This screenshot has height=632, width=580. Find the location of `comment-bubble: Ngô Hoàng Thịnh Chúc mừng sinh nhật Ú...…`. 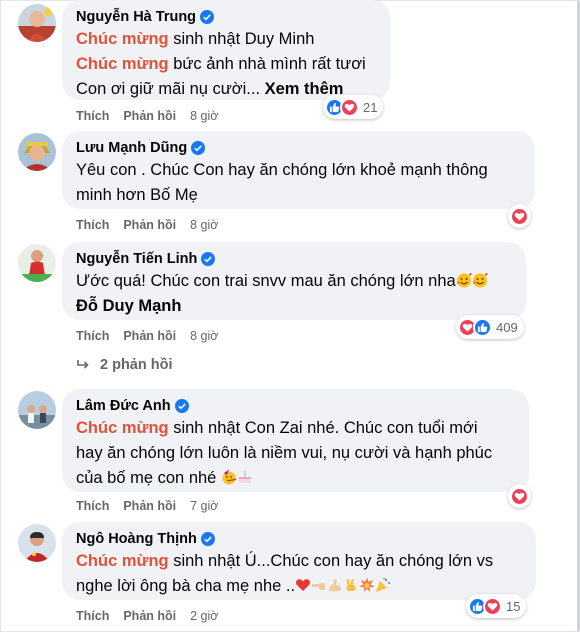

comment-bubble: Ngô Hoàng Thịnh Chúc mừng sinh nhật Ú...… is located at coordinates (299, 561).